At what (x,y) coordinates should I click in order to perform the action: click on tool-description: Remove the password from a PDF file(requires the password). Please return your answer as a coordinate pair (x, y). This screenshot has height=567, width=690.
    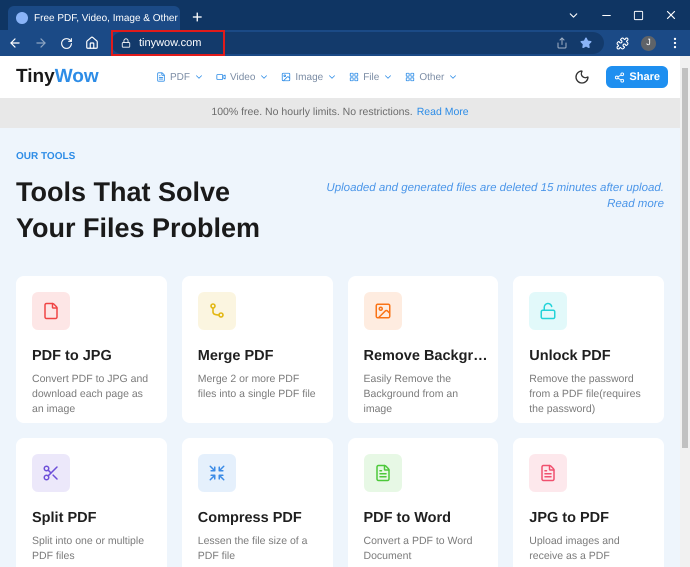
    Looking at the image, I should click on (585, 394).